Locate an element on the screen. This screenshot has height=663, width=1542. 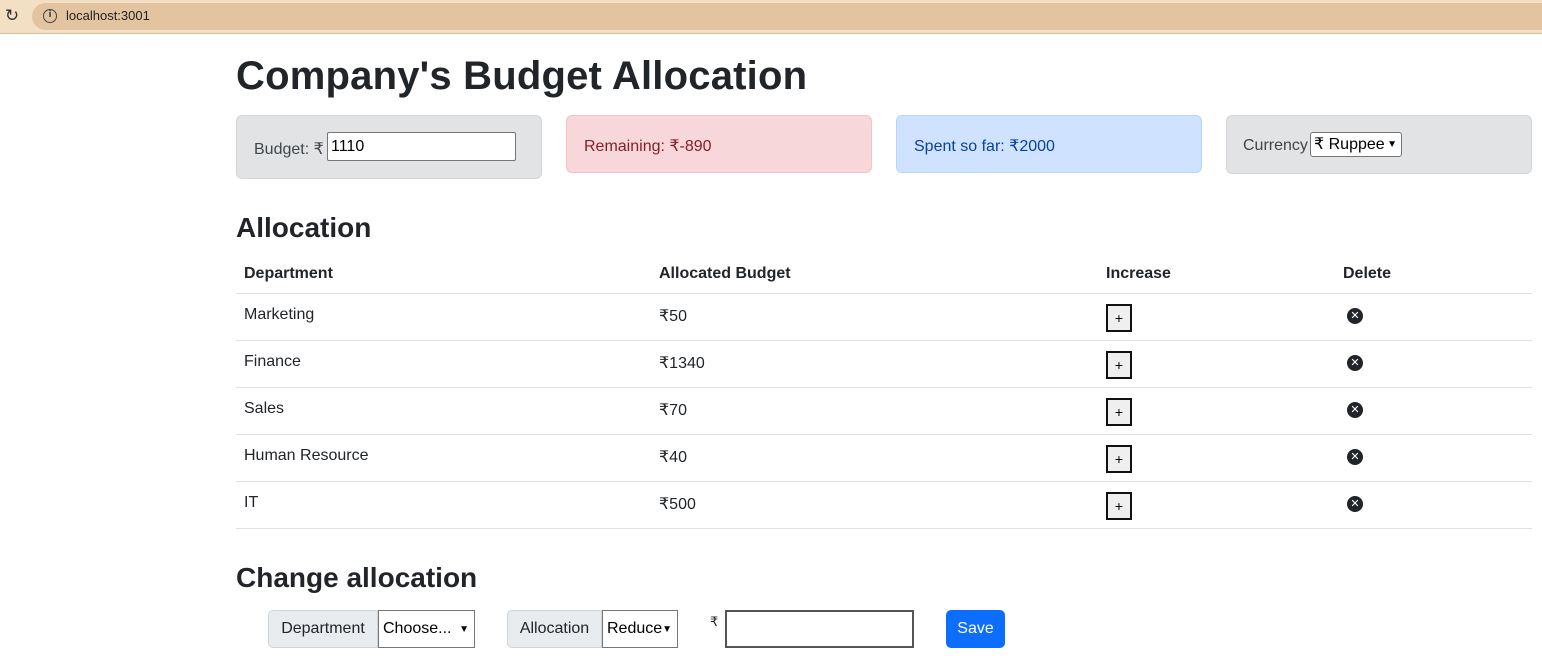
allocation-selected-value: Reduce is located at coordinates (635, 628).